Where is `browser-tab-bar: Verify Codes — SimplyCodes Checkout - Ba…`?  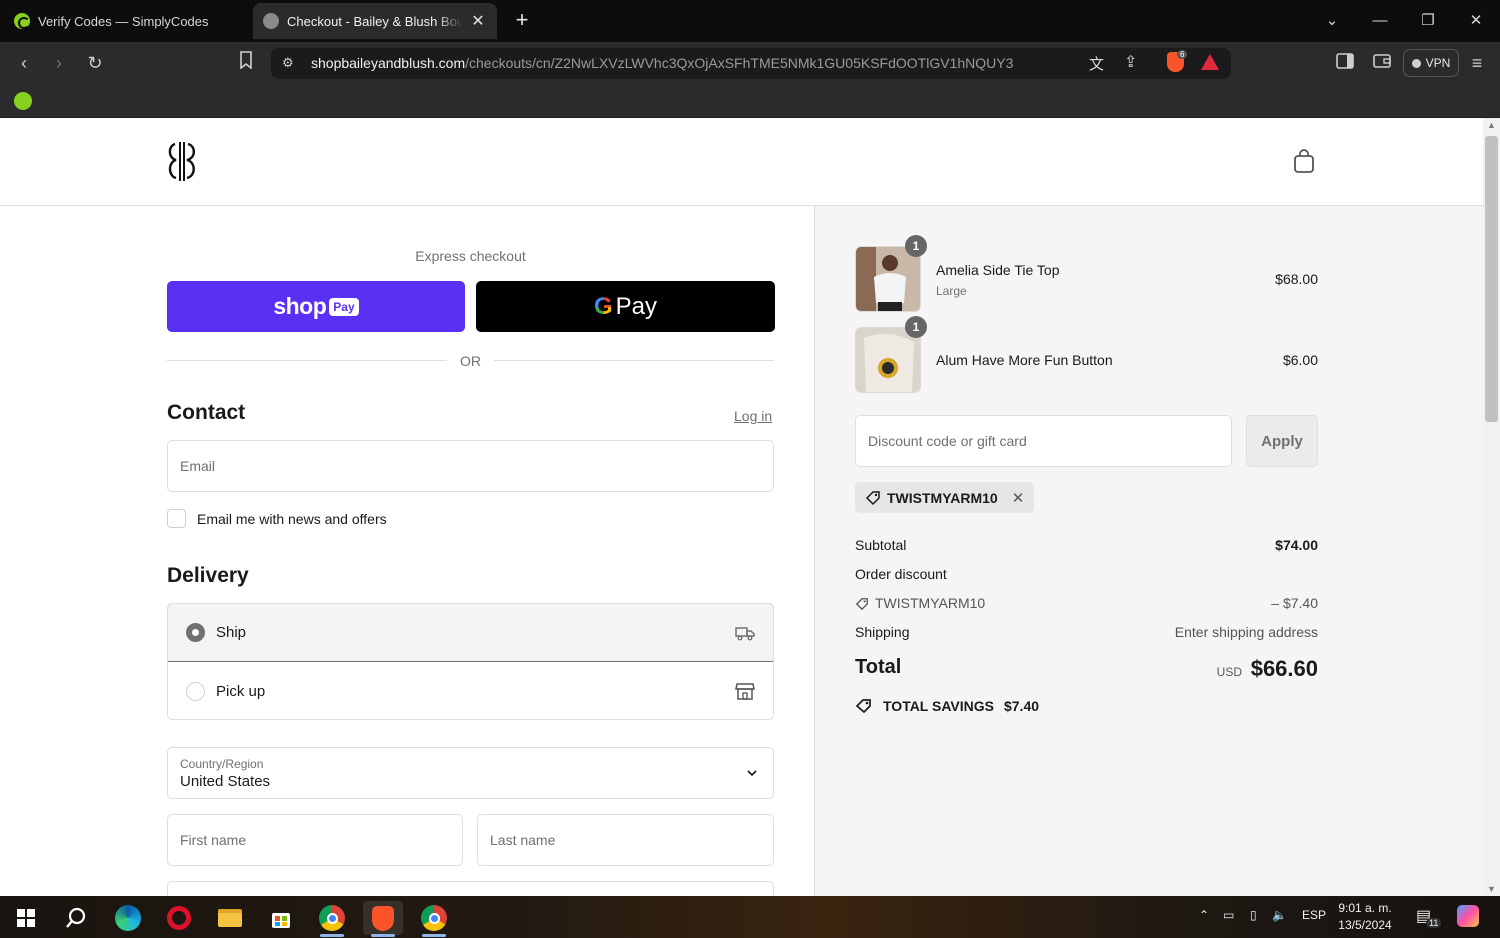 browser-tab-bar: Verify Codes — SimplyCodes Checkout - Ba… is located at coordinates (750, 21).